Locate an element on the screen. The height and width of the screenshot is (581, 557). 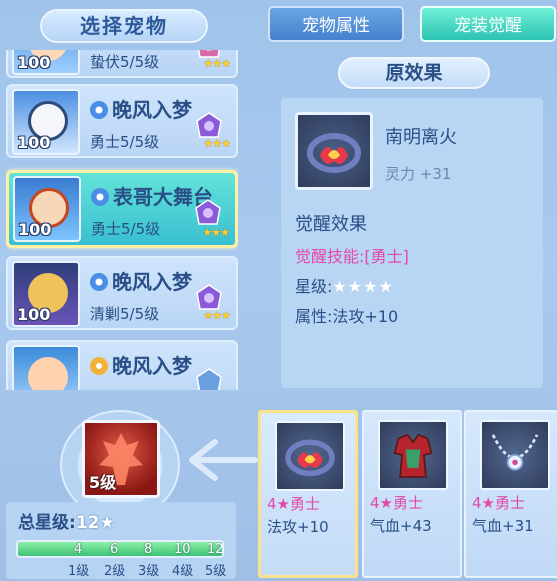
star-progress-bar: 4 6 8 10 12 is located at coordinates (120, 549).